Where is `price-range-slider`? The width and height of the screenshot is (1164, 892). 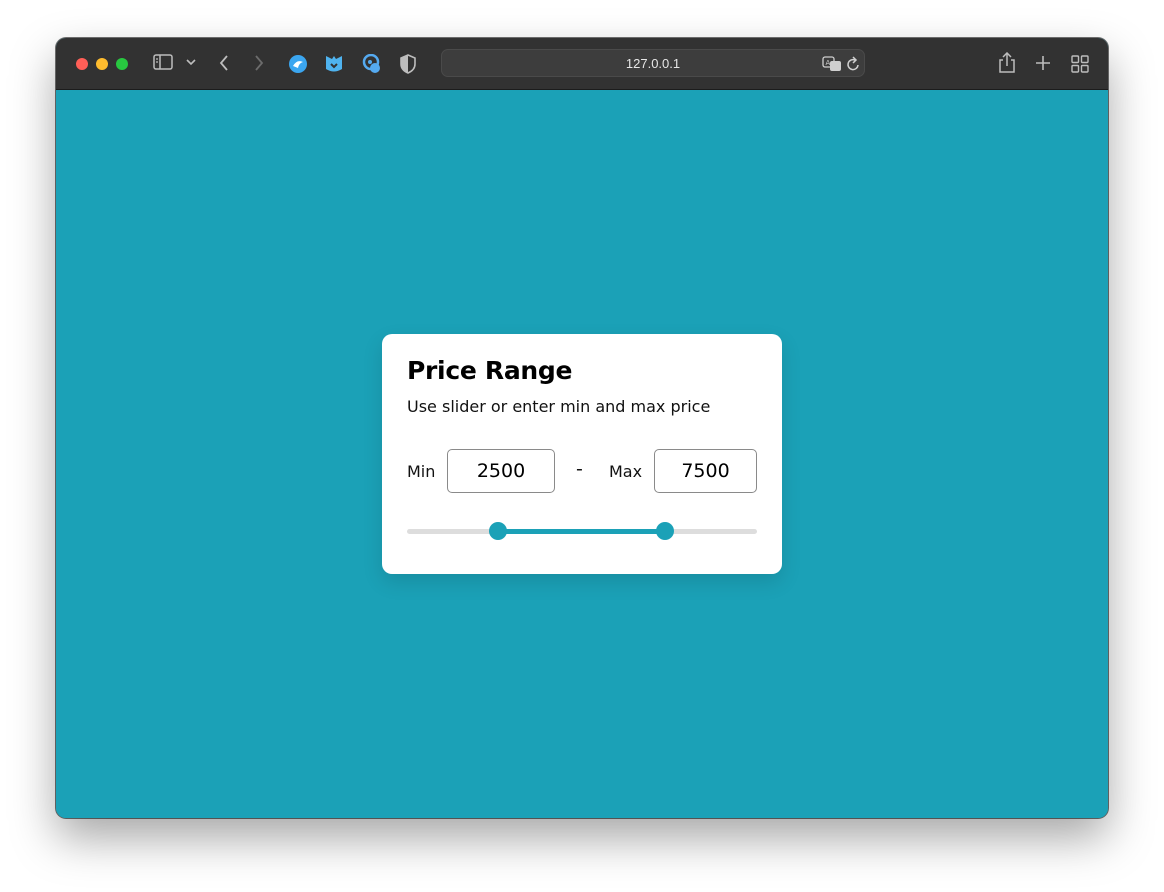
price-range-slider is located at coordinates (582, 531).